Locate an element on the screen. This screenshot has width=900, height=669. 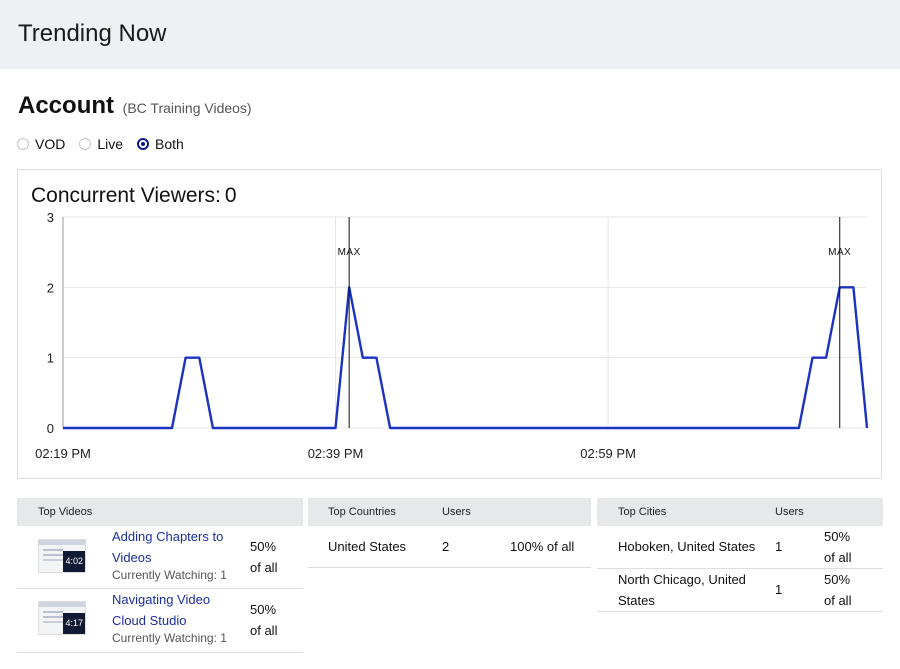
top-videos-header-label: Top Videos is located at coordinates (65, 512).